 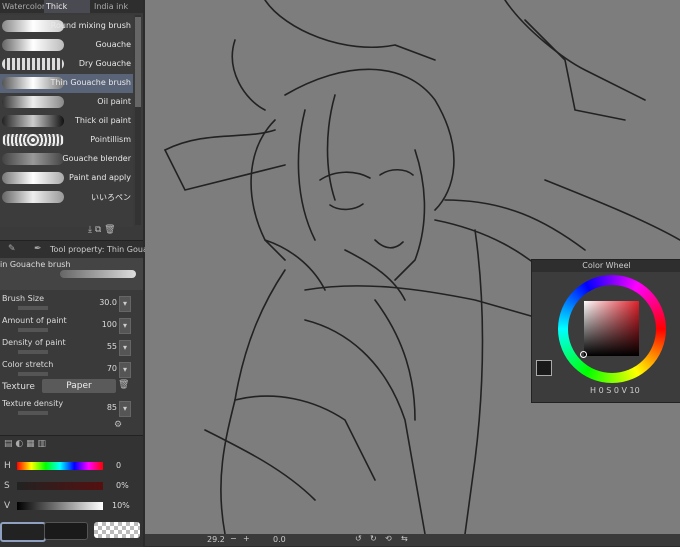 I want to click on sub-color-swatch, so click(x=66, y=531).